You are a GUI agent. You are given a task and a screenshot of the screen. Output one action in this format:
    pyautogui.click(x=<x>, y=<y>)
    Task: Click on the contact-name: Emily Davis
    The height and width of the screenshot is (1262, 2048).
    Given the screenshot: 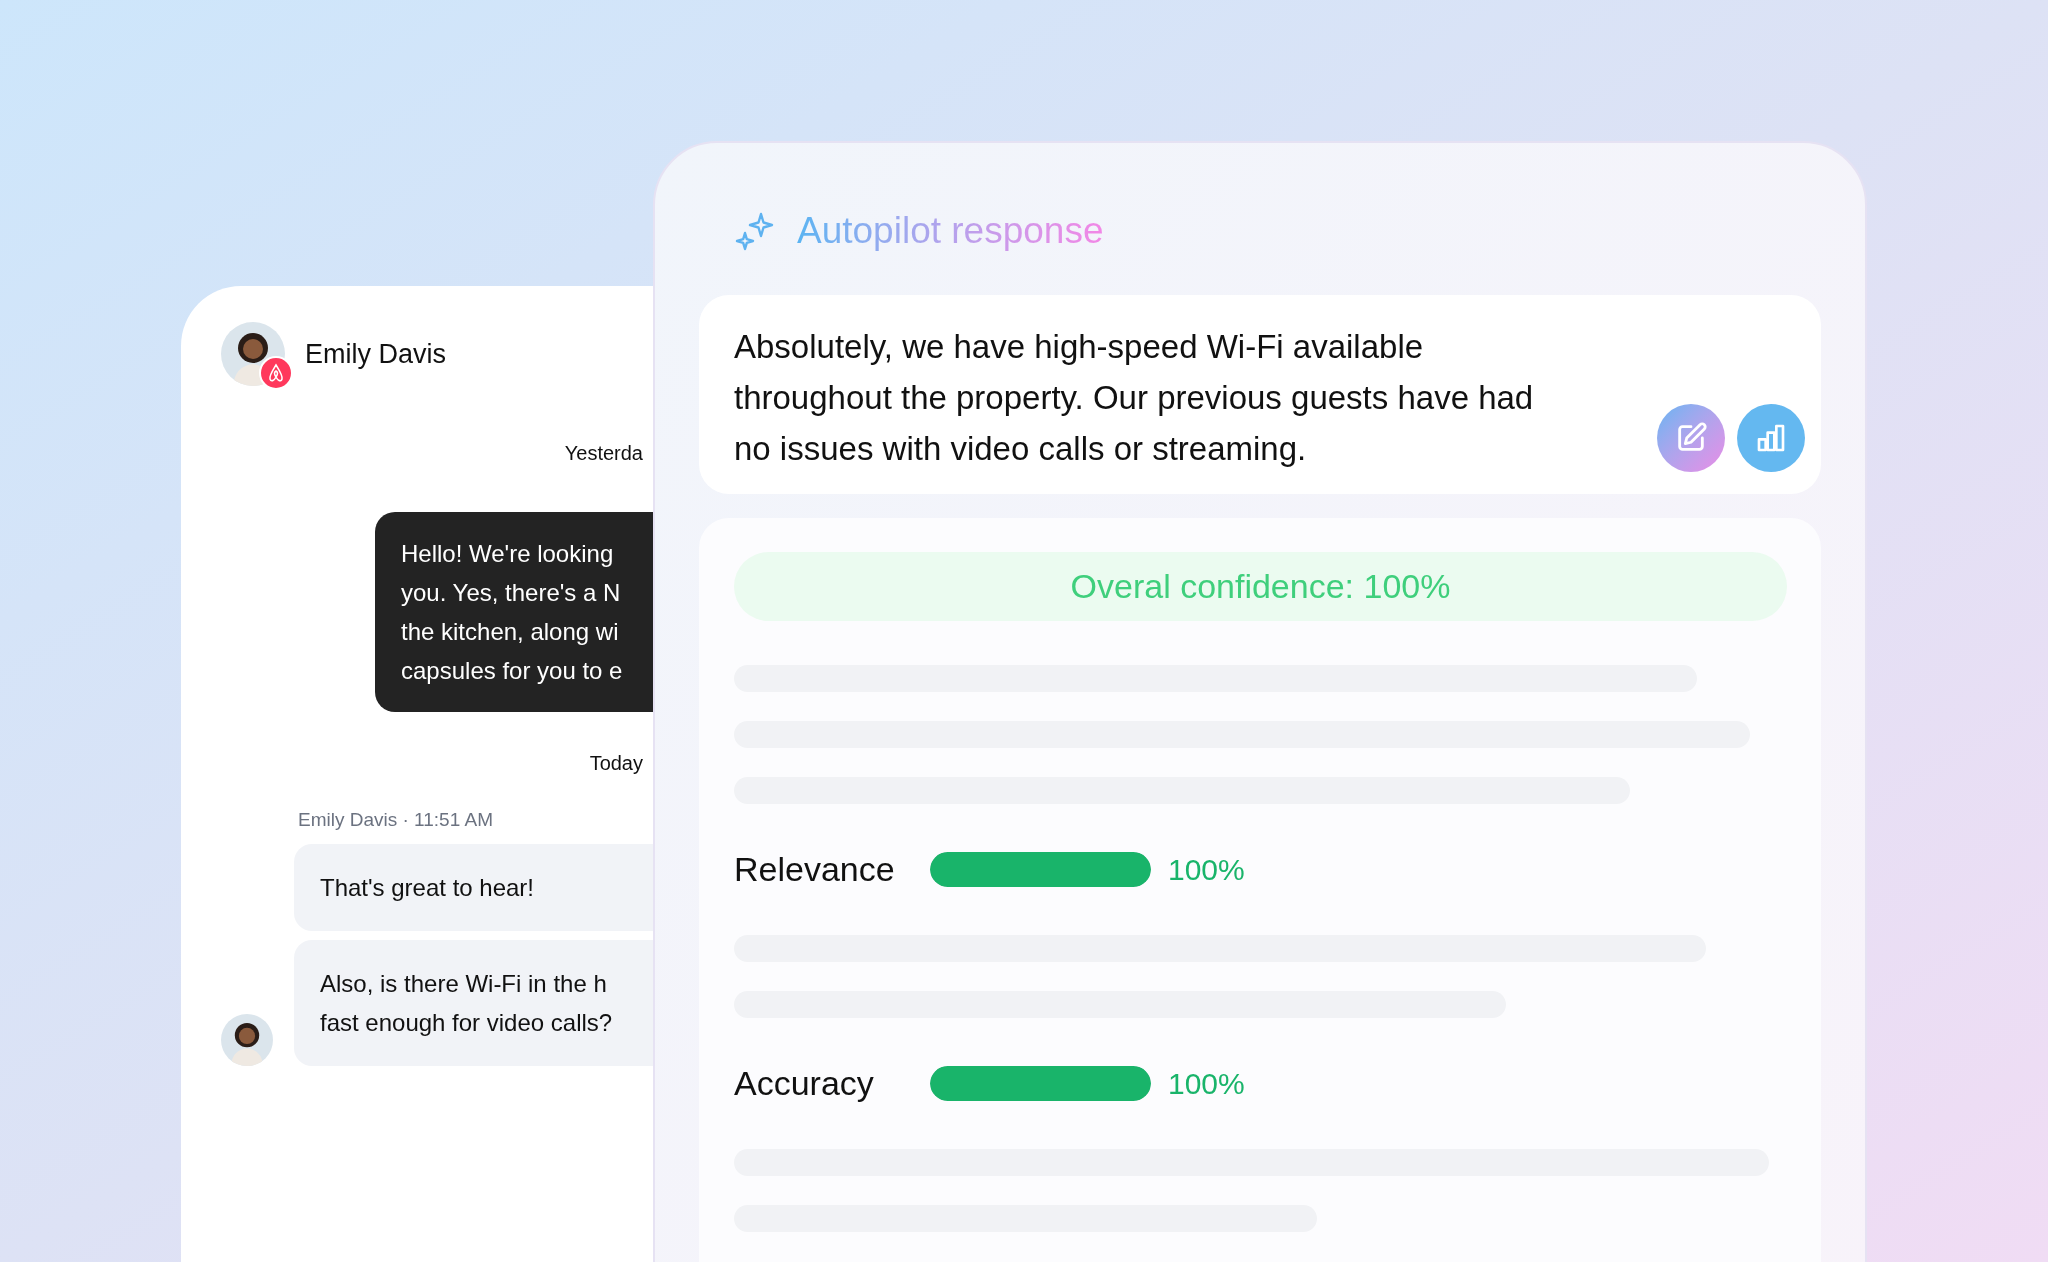 What is the action you would take?
    pyautogui.click(x=375, y=354)
    